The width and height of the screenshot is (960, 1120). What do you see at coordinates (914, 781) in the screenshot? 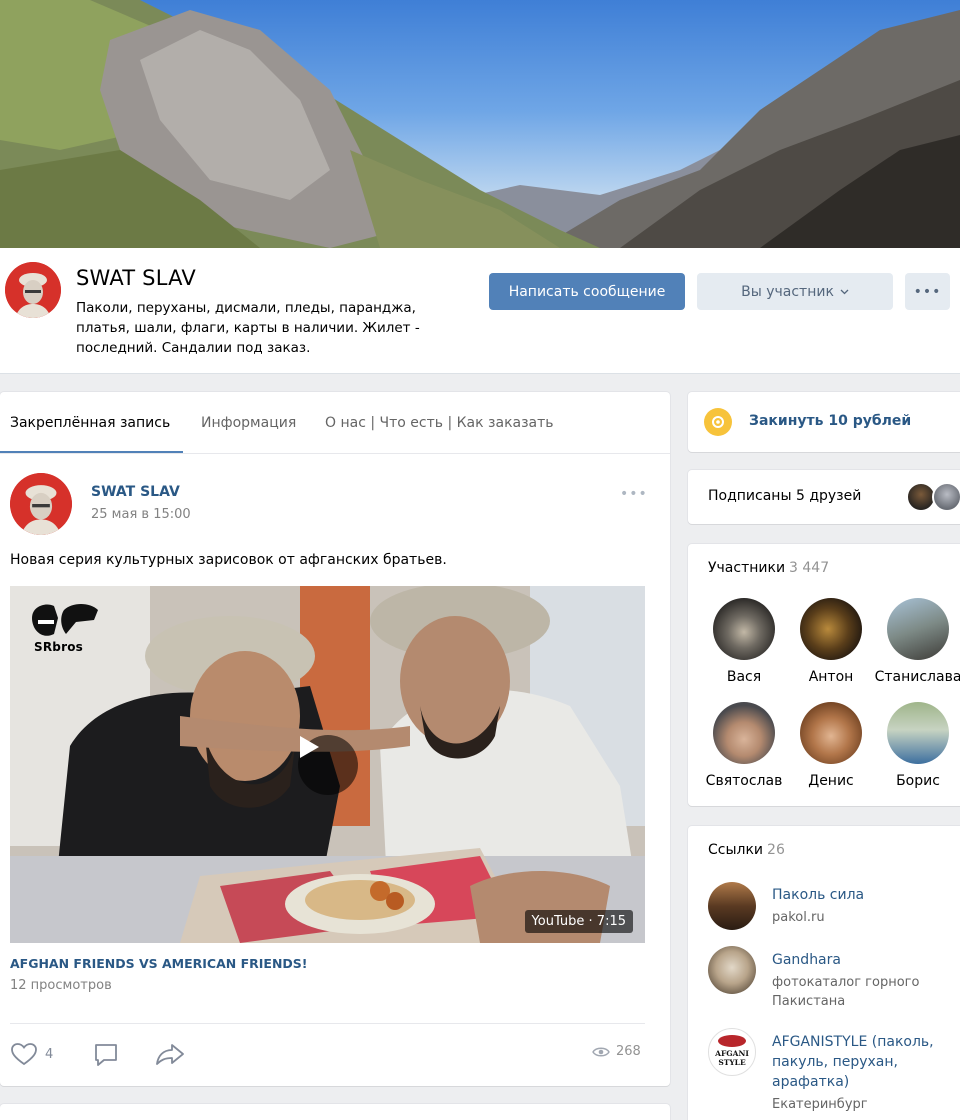
I see `member-name: Борис` at bounding box center [914, 781].